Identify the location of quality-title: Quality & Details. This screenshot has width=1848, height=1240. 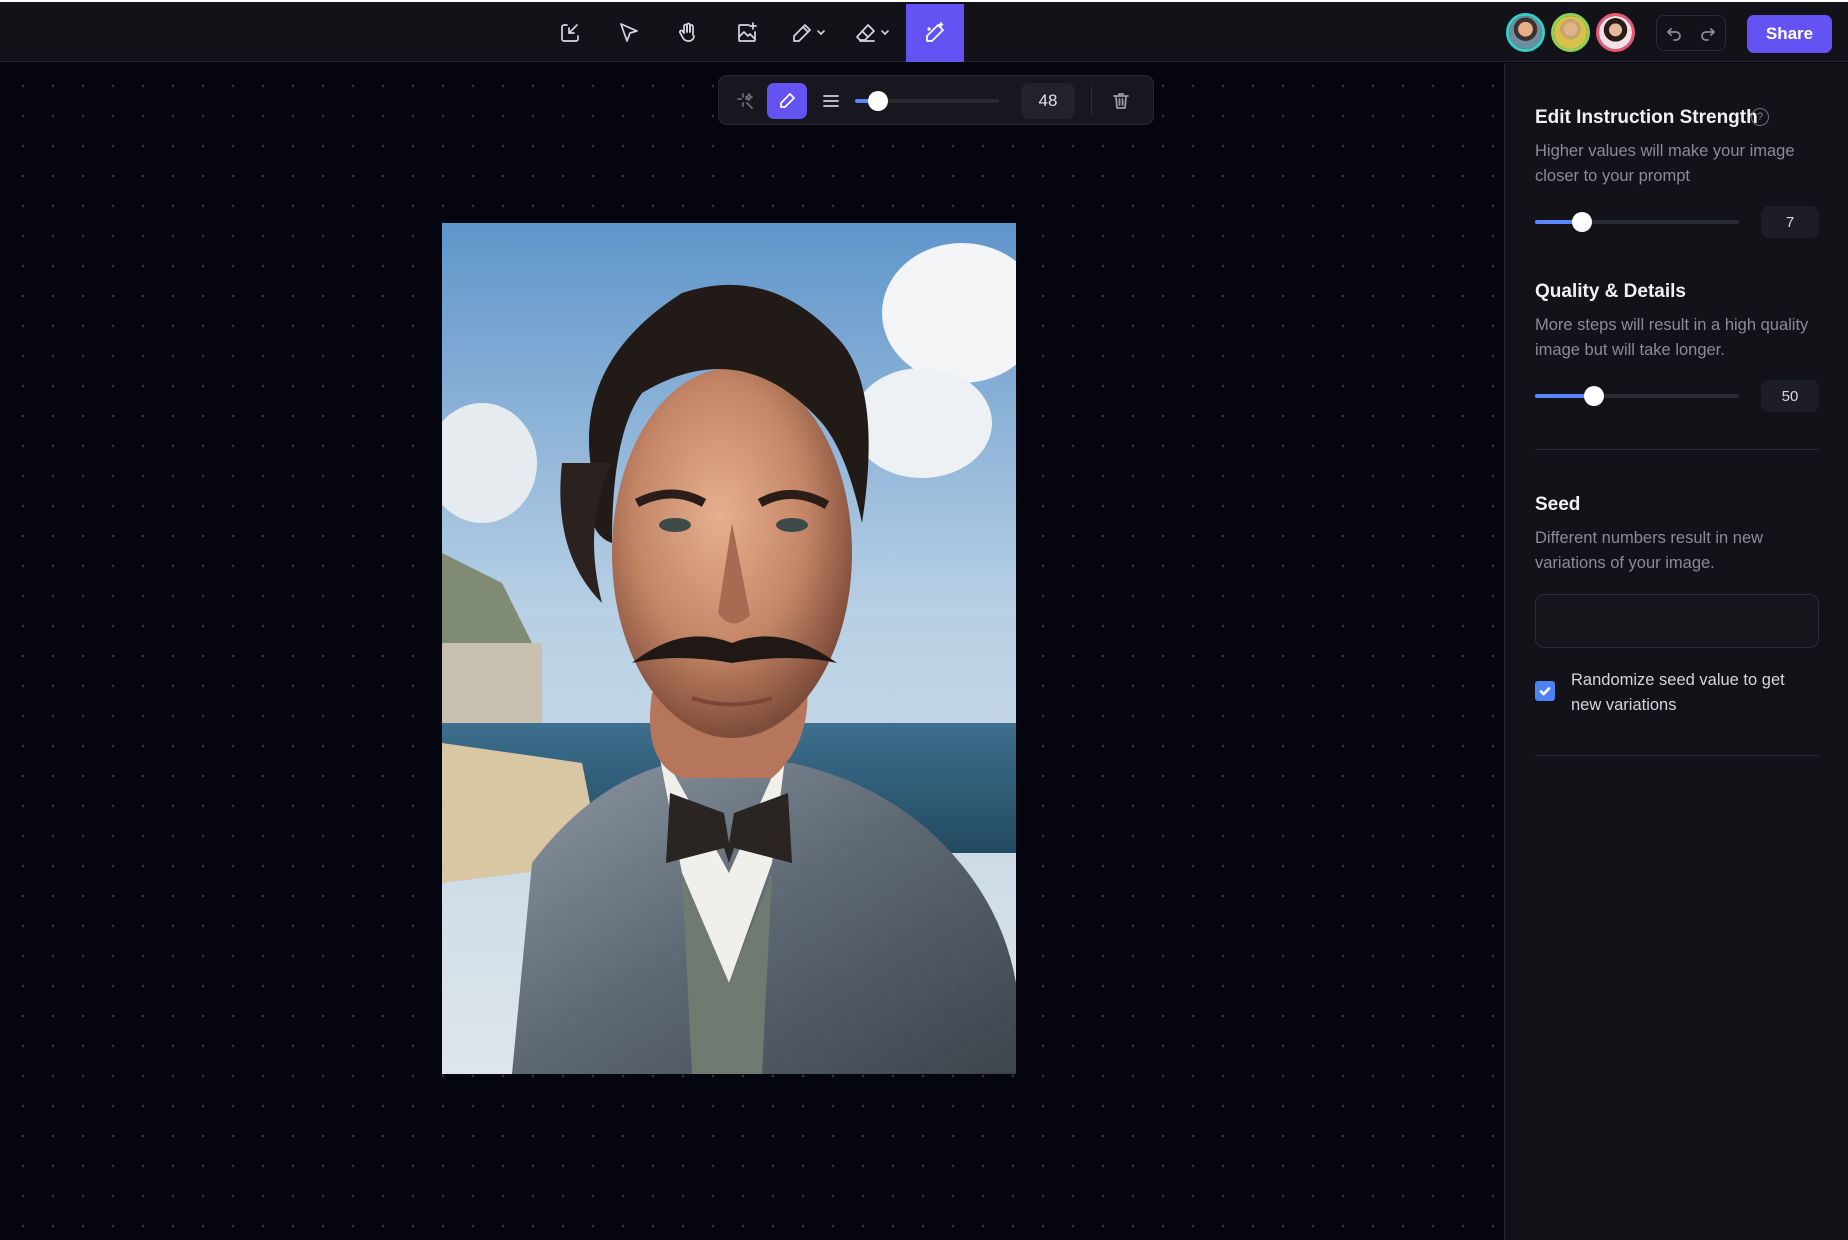
(1610, 291).